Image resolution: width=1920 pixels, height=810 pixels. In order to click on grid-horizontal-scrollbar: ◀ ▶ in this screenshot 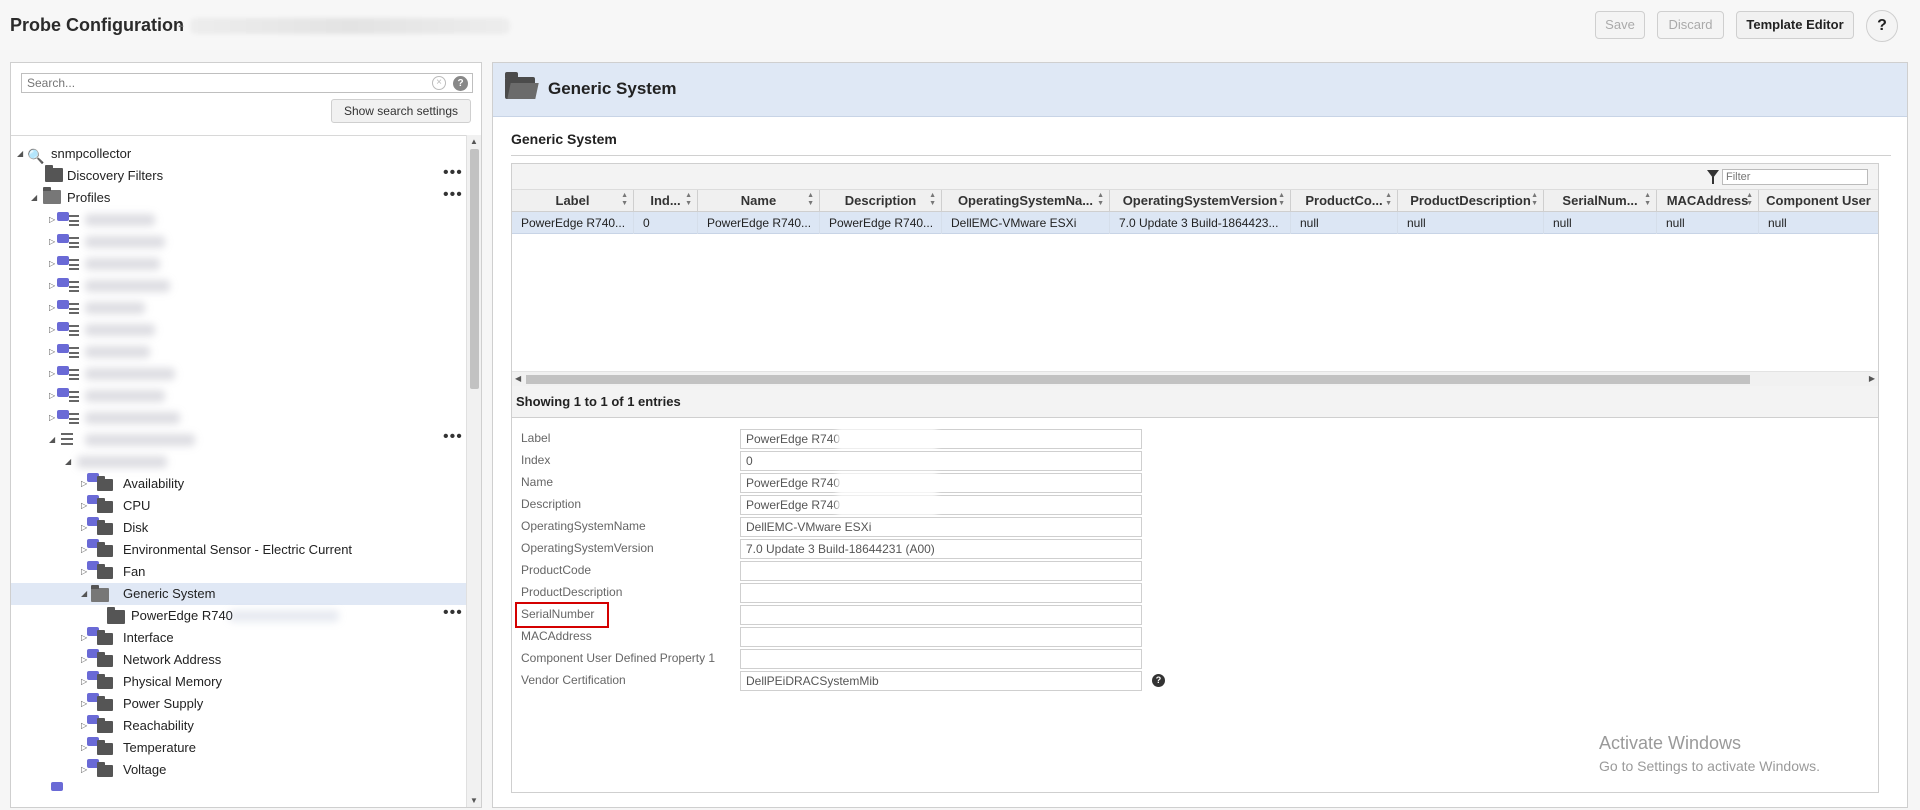, I will do `click(1195, 378)`.